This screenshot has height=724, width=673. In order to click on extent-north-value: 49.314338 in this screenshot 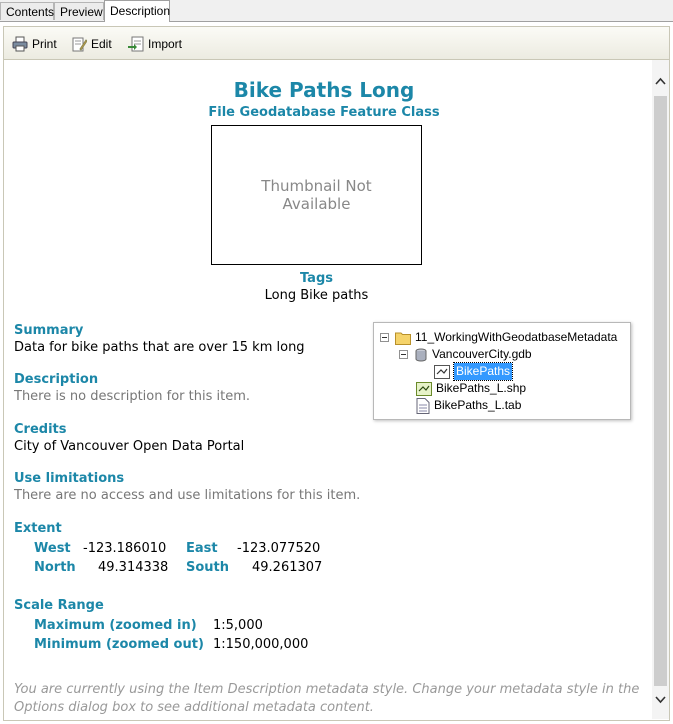, I will do `click(133, 567)`.